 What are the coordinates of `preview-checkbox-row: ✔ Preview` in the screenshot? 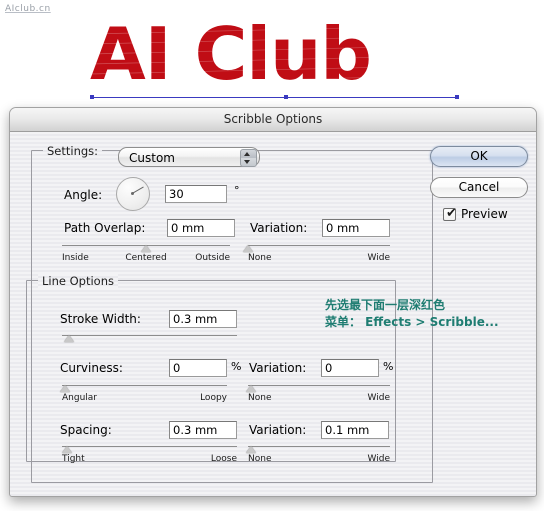 It's located at (488, 215).